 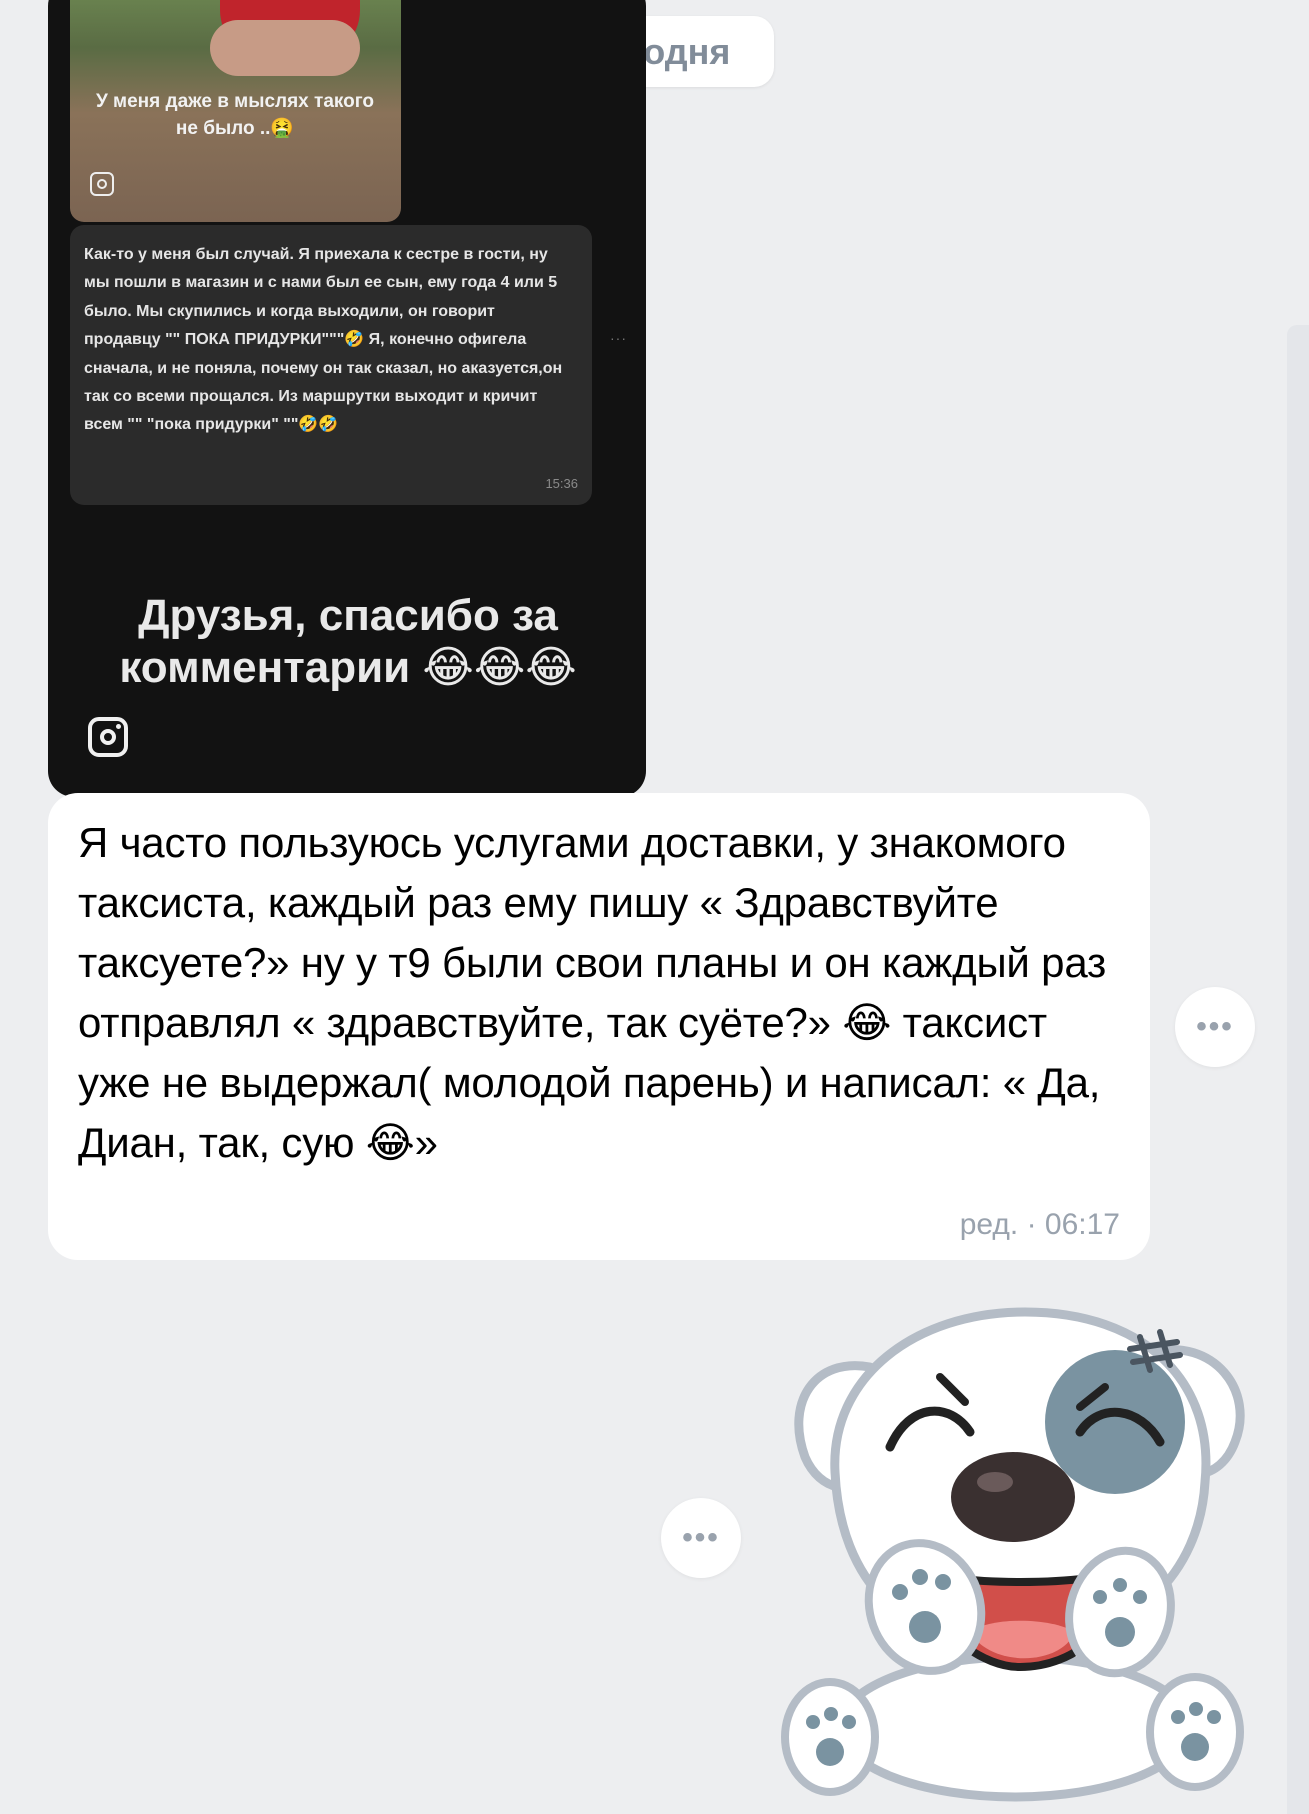 I want to click on dog-eye-patch, so click(x=1115, y=1422).